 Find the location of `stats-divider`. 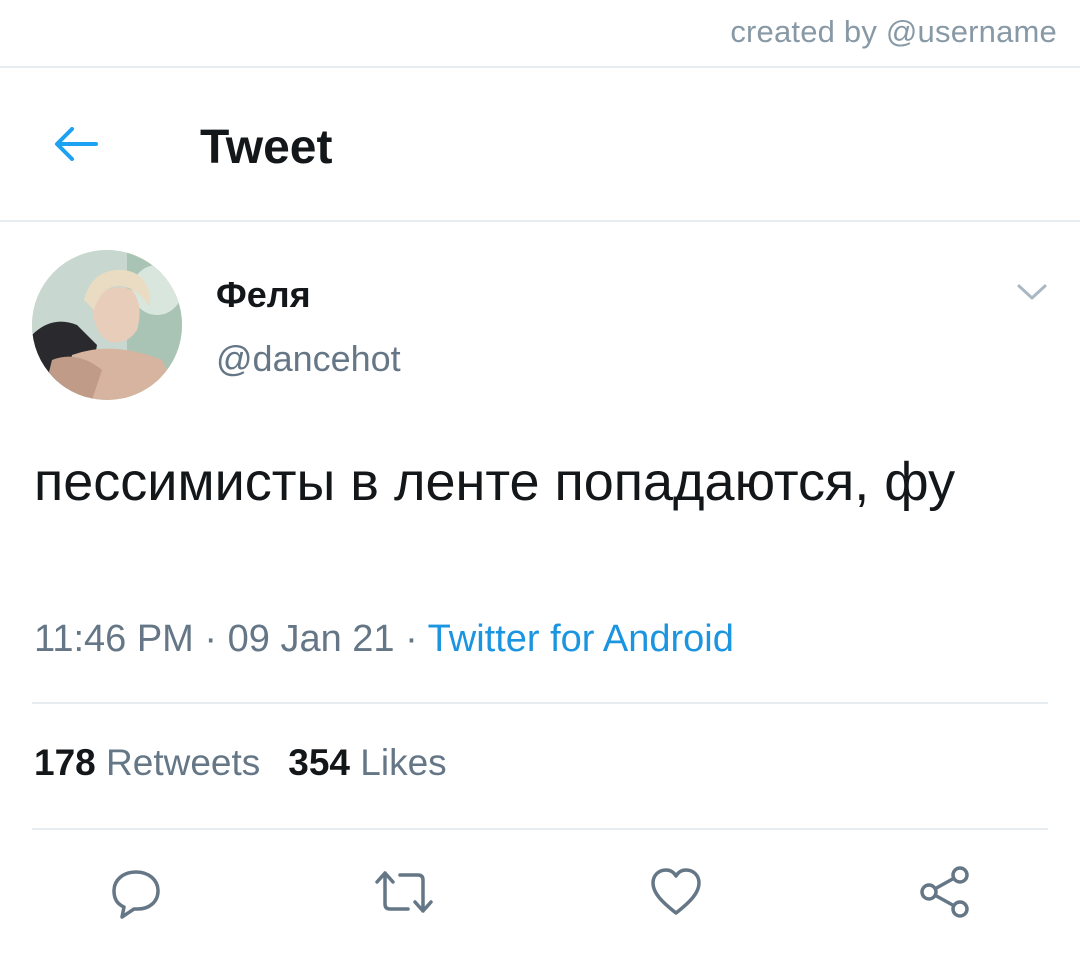

stats-divider is located at coordinates (540, 829).